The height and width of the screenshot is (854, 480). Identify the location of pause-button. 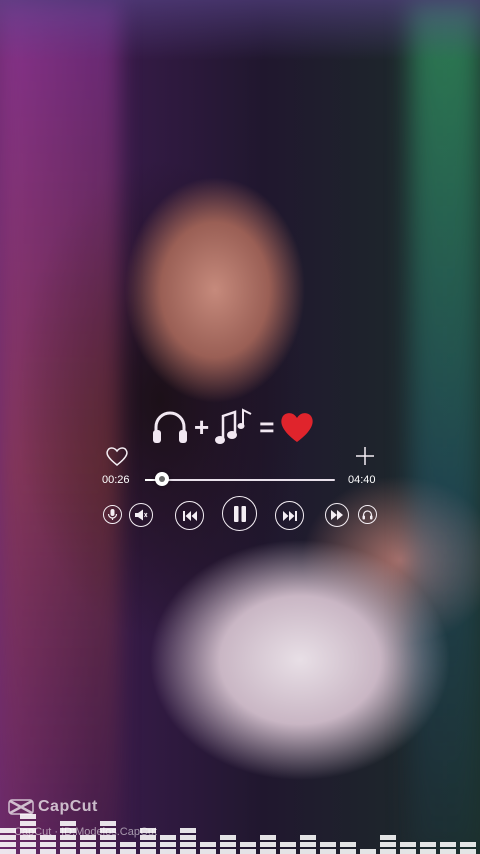
(239, 513).